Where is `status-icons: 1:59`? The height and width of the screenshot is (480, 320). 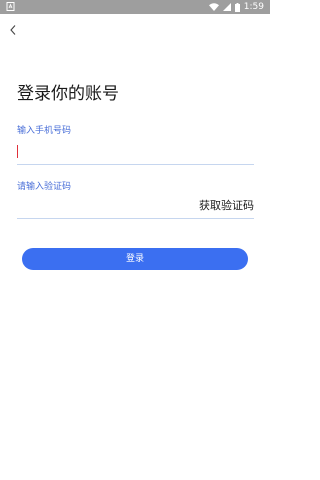 status-icons: 1:59 is located at coordinates (236, 7).